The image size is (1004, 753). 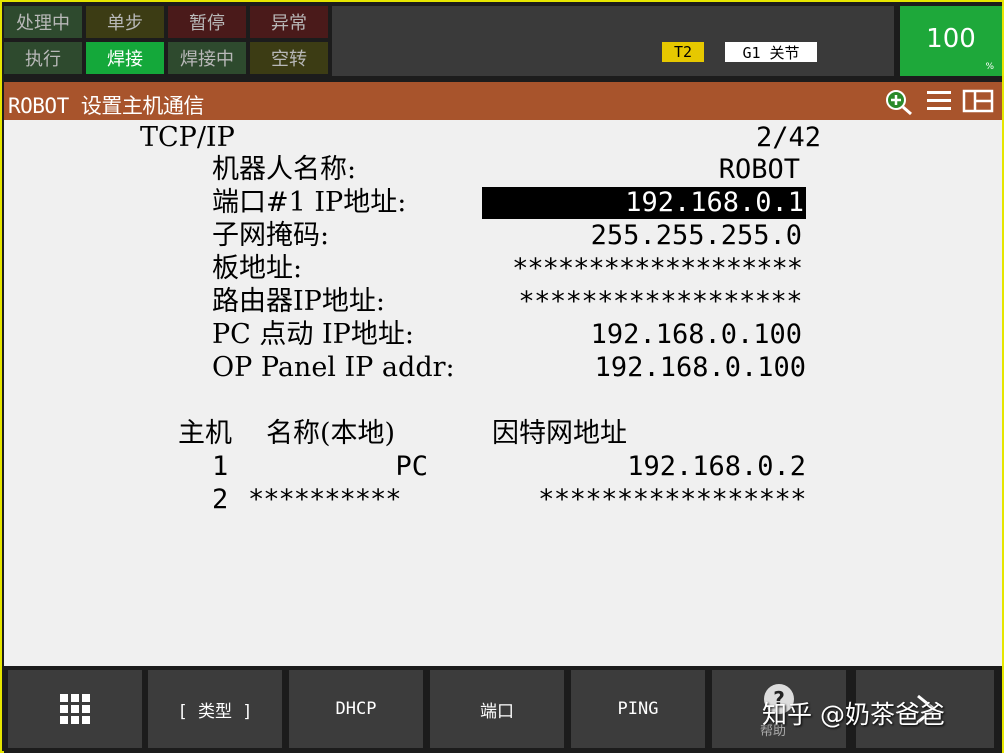 What do you see at coordinates (43, 22) in the screenshot?
I see `status-processing: 处理中` at bounding box center [43, 22].